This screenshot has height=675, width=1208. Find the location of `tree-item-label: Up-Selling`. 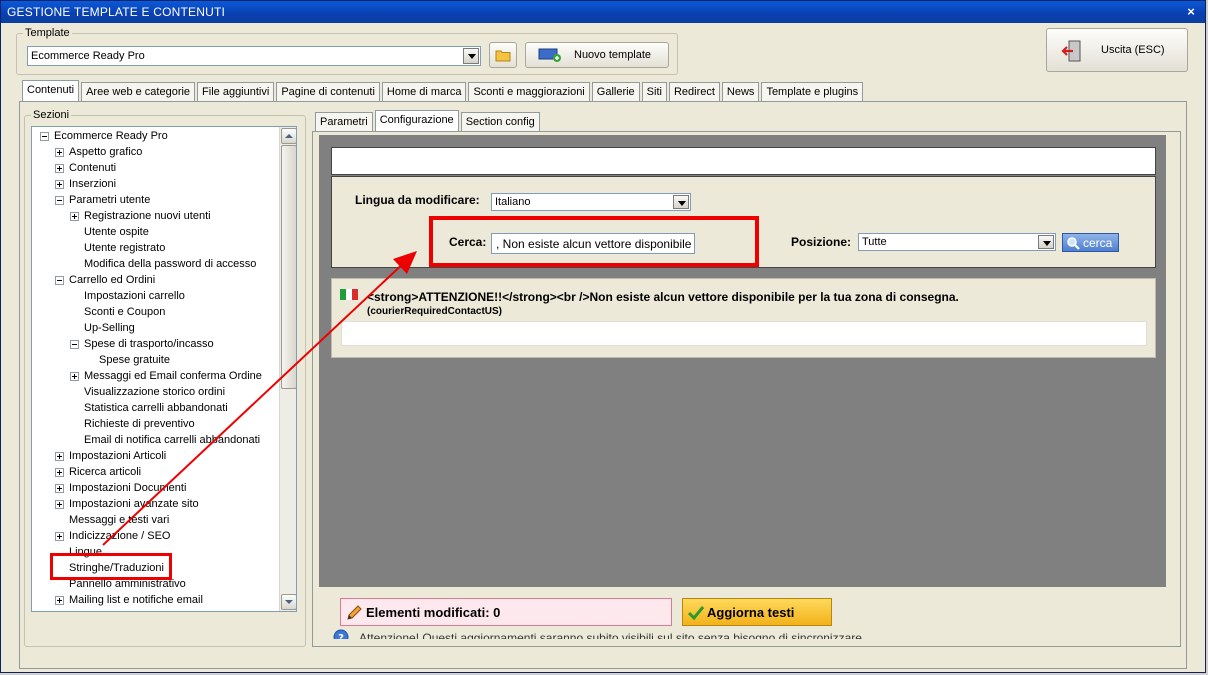

tree-item-label: Up-Selling is located at coordinates (109, 328).